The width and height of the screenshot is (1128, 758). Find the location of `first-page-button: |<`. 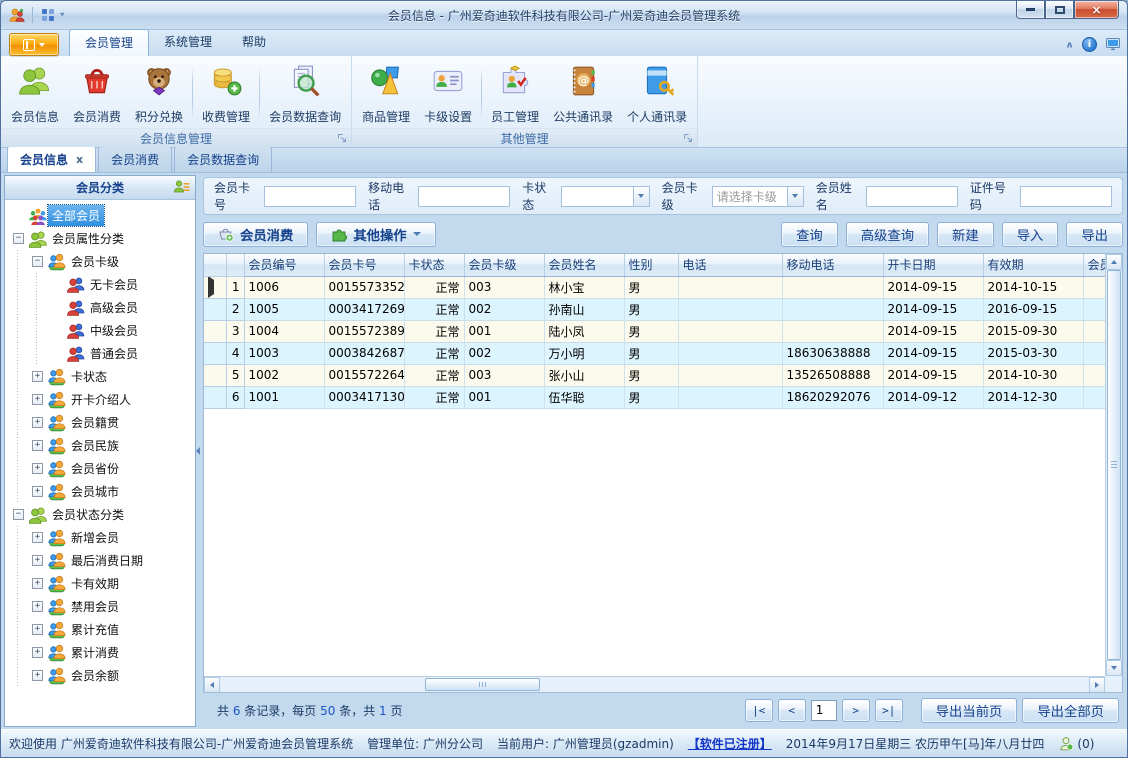

first-page-button: |< is located at coordinates (758, 710).